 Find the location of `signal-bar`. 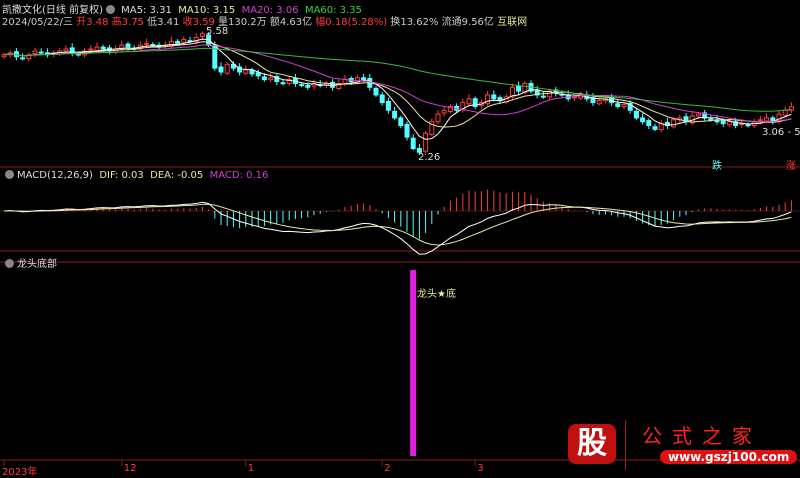

signal-bar is located at coordinates (413, 363).